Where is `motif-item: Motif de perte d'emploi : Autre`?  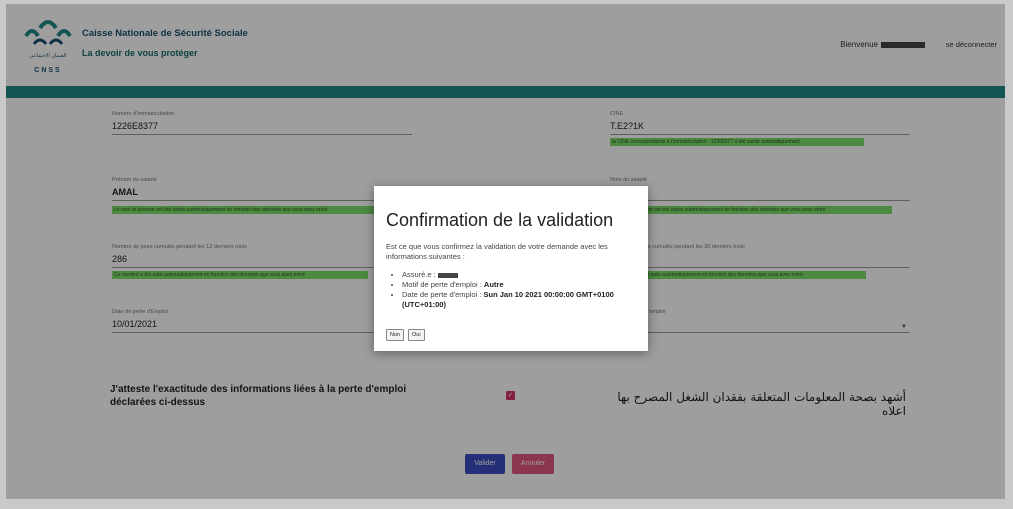 motif-item: Motif de perte d'emploi : Autre is located at coordinates (524, 285).